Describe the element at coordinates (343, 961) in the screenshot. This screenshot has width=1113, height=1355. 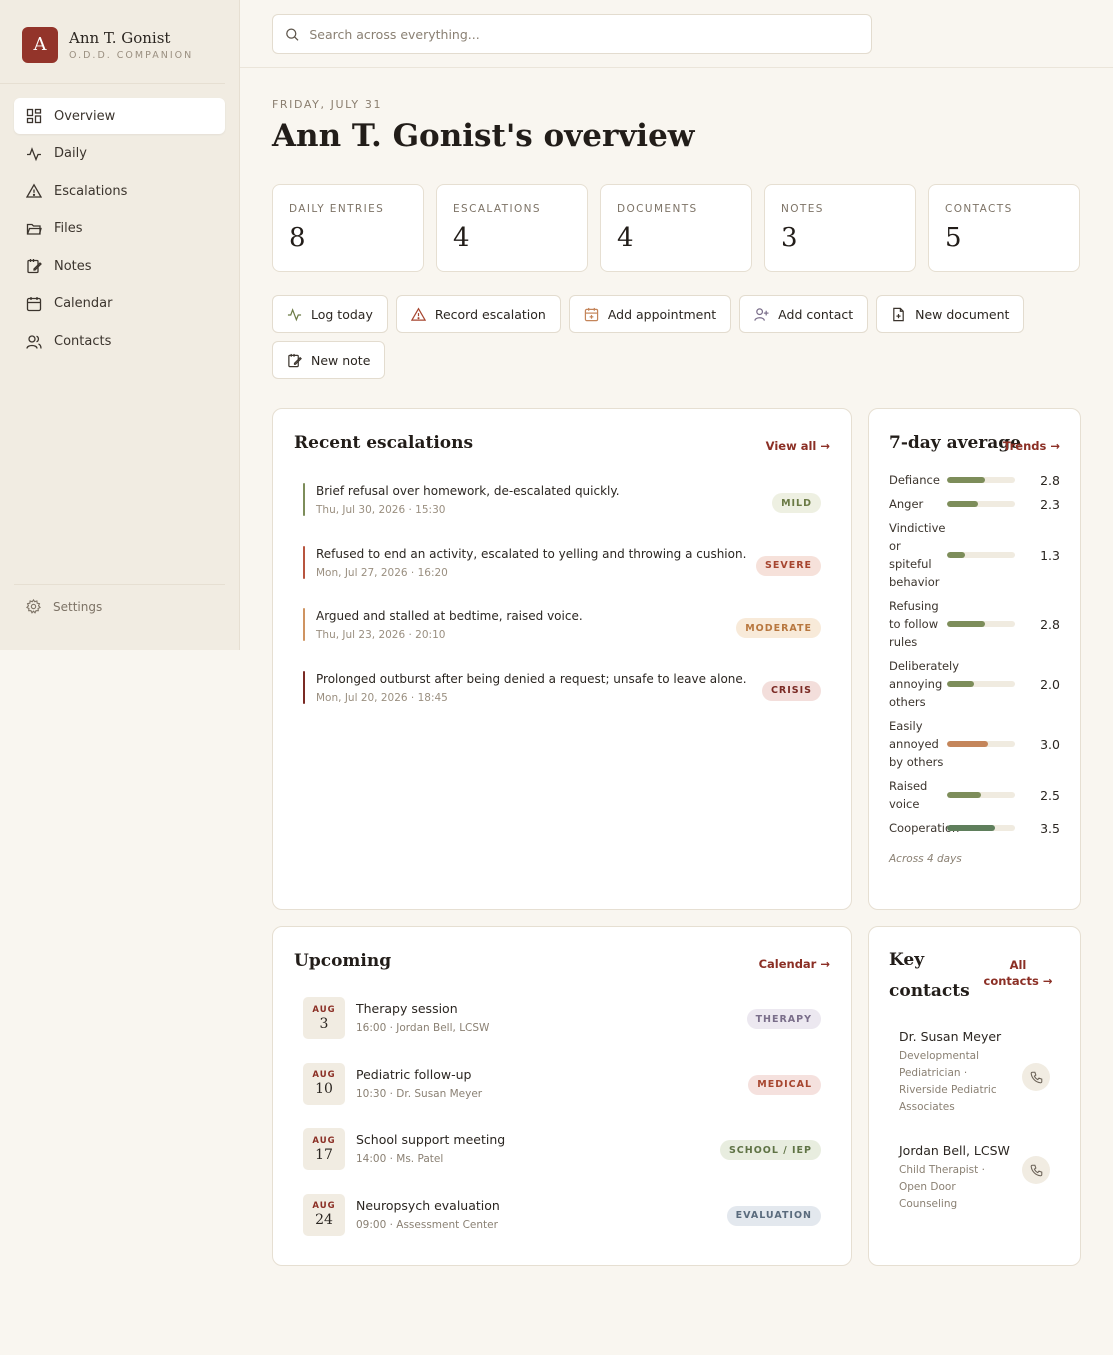
I see `card-title: Upcoming` at that location.